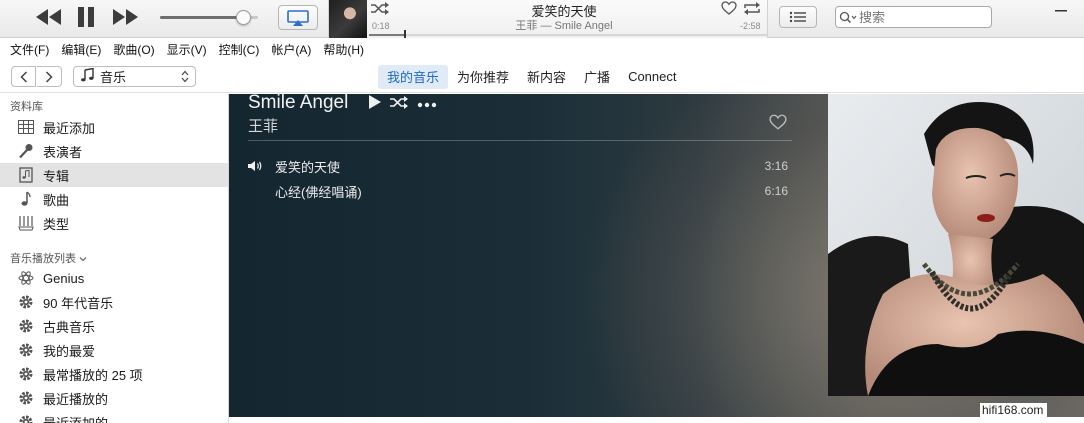 Image resolution: width=1084 pixels, height=423 pixels. Describe the element at coordinates (64, 278) in the screenshot. I see `sidebar-item-label: Genius` at that location.